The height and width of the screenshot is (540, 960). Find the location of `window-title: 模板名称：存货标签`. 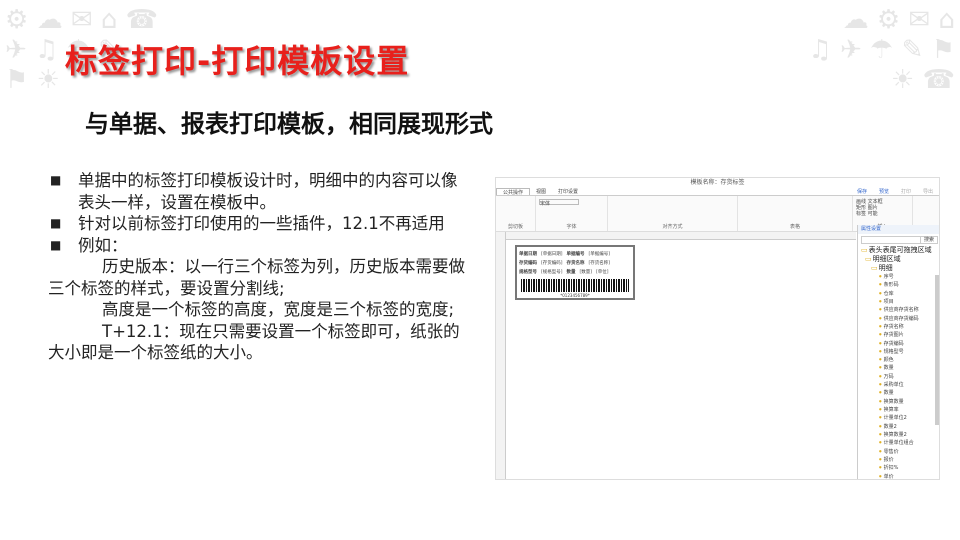

window-title: 模板名称：存货标签 is located at coordinates (717, 182).